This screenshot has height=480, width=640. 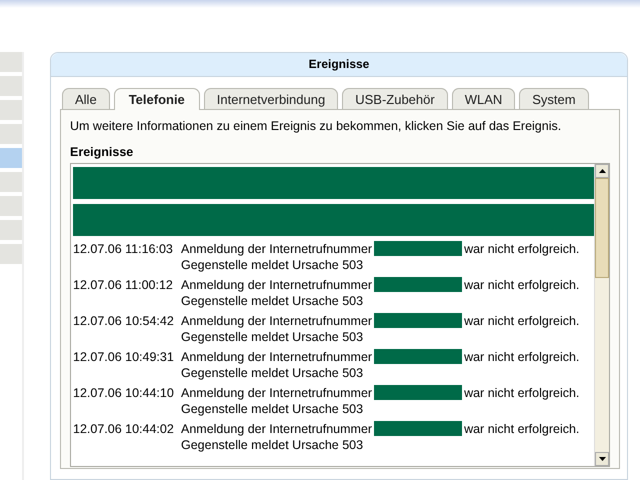 What do you see at coordinates (123, 285) in the screenshot?
I see `event-time: 12.07.06 11:00:12` at bounding box center [123, 285].